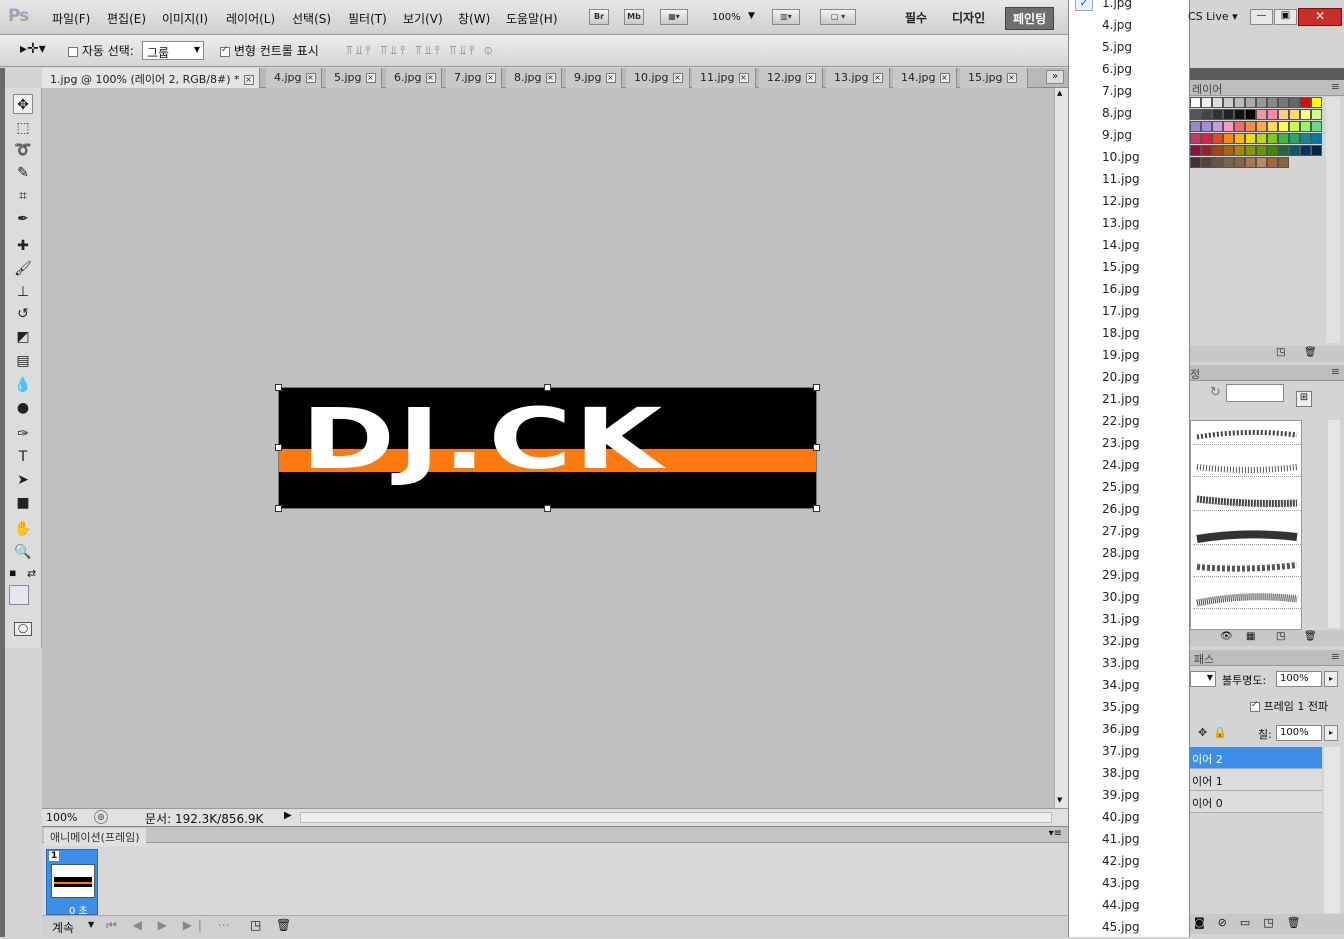  Describe the element at coordinates (23, 173) in the screenshot. I see `quick-select-tool-icon: ✎` at that location.